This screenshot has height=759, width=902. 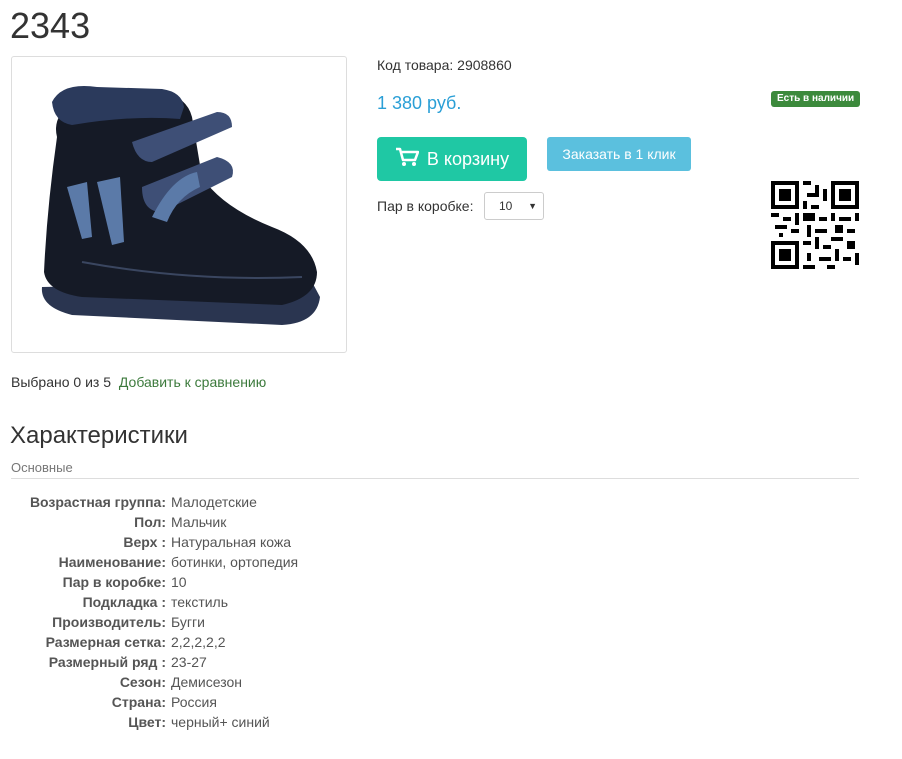 I want to click on spec-value: ботинки, ортопедия, so click(x=235, y=562).